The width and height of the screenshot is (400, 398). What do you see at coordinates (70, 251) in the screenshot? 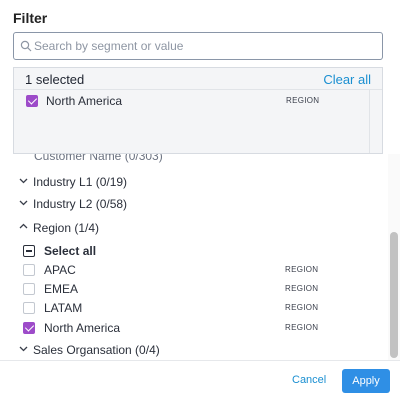
I see `select-all-label: Select all` at bounding box center [70, 251].